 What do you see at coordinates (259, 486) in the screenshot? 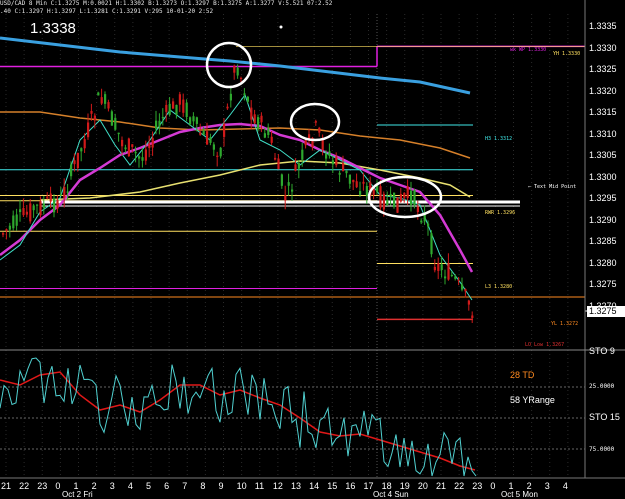
I see `time-axis-hour-label: 11` at bounding box center [259, 486].